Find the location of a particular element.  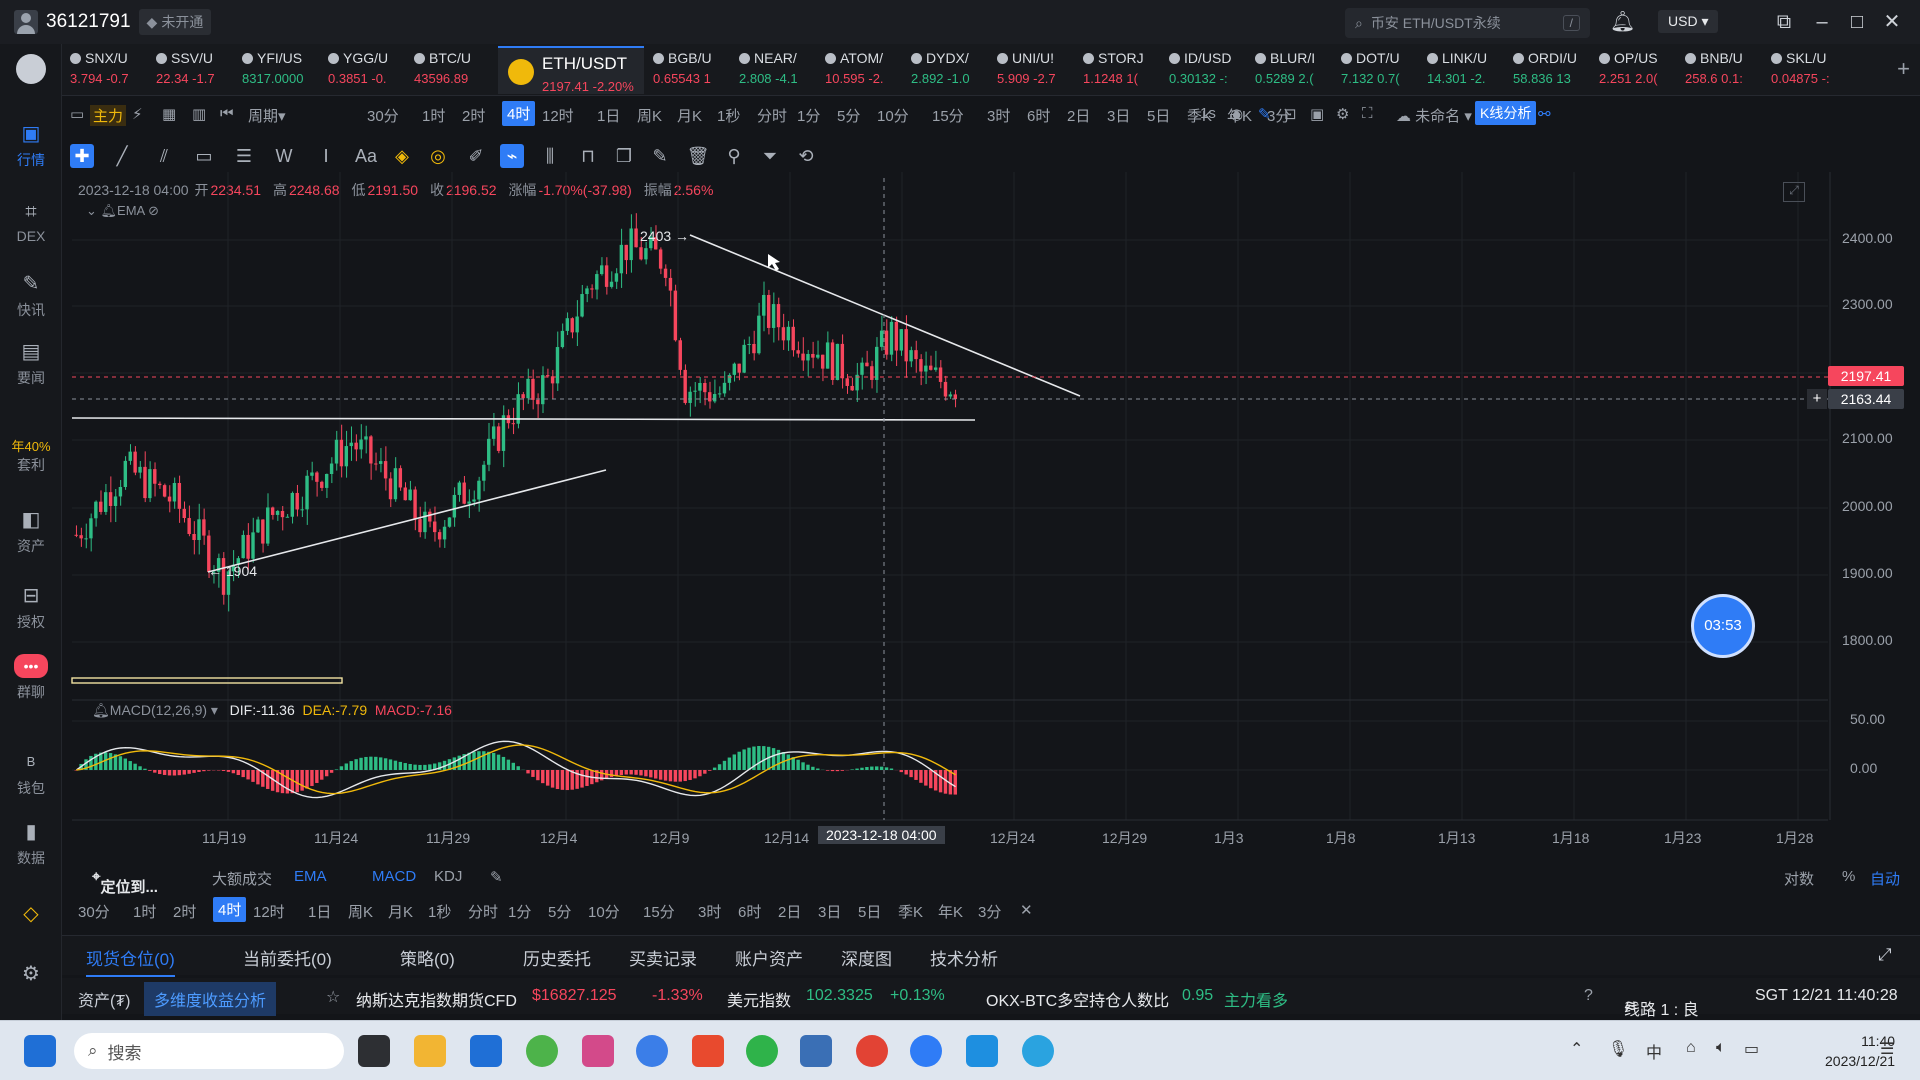

price-axis-label: 2400.00 is located at coordinates (1867, 238).